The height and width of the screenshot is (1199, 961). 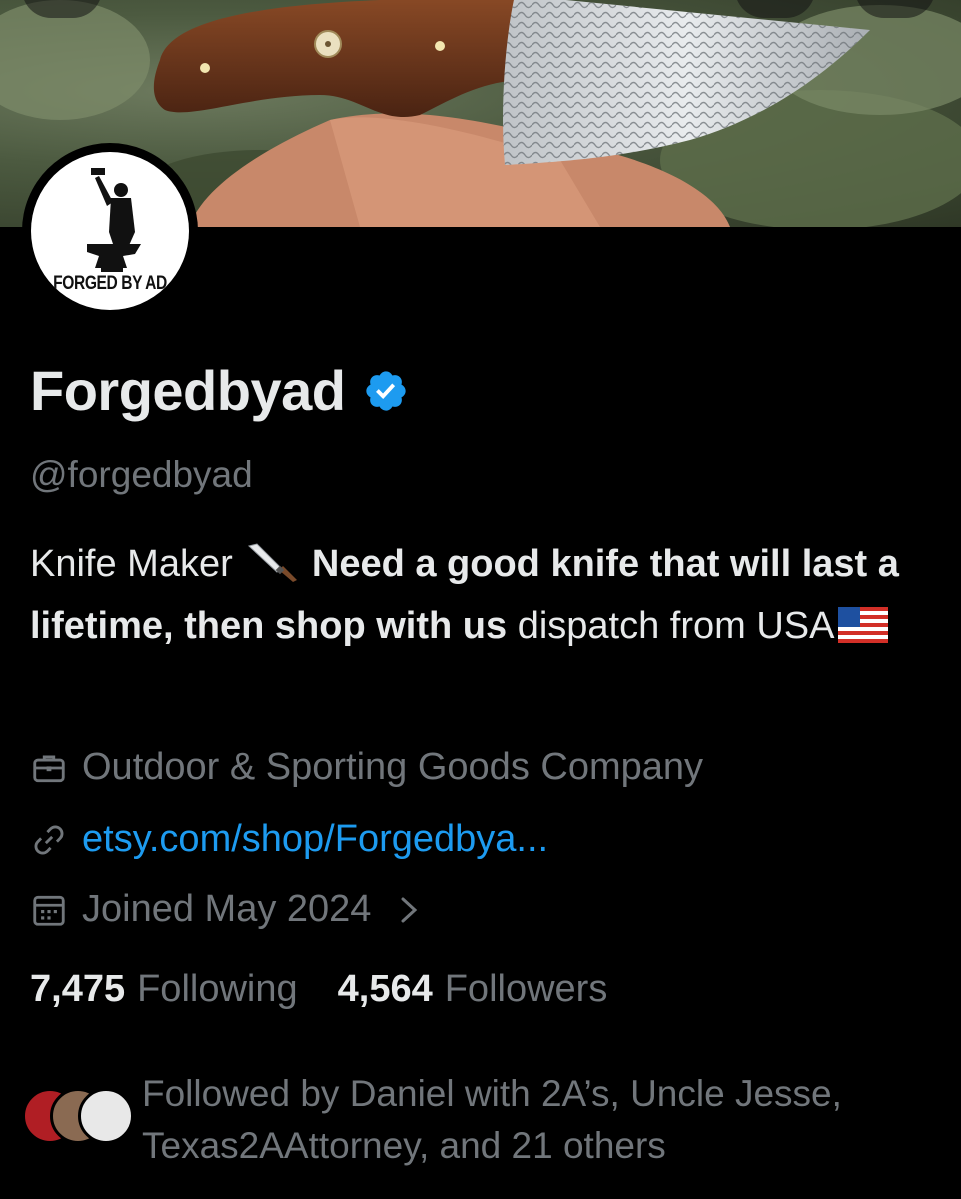 I want to click on display-name: Forgedbyad, so click(x=219, y=390).